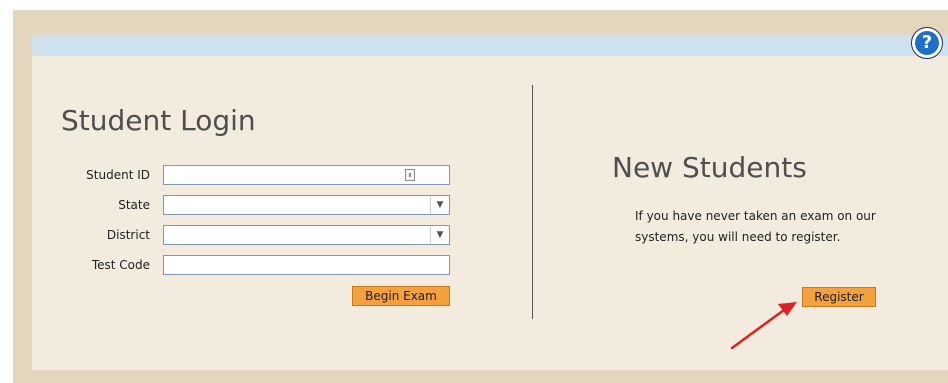 This screenshot has height=383, width=948. I want to click on register-button: Register, so click(839, 297).